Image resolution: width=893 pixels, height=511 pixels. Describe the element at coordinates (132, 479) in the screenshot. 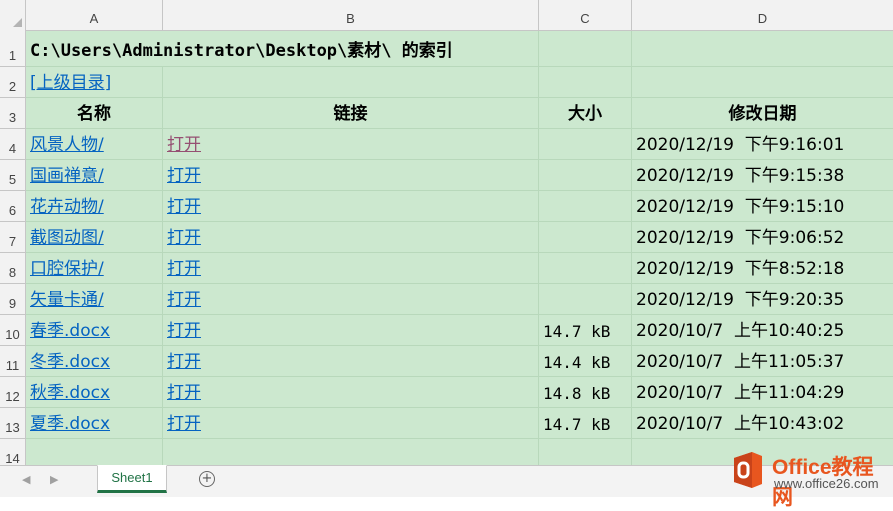

I see `sheet-tab-sheet1: Sheet1` at that location.